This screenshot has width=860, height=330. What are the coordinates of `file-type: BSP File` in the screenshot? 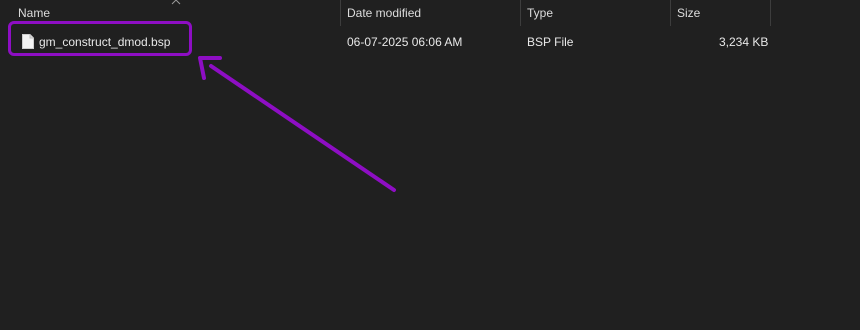 It's located at (550, 42).